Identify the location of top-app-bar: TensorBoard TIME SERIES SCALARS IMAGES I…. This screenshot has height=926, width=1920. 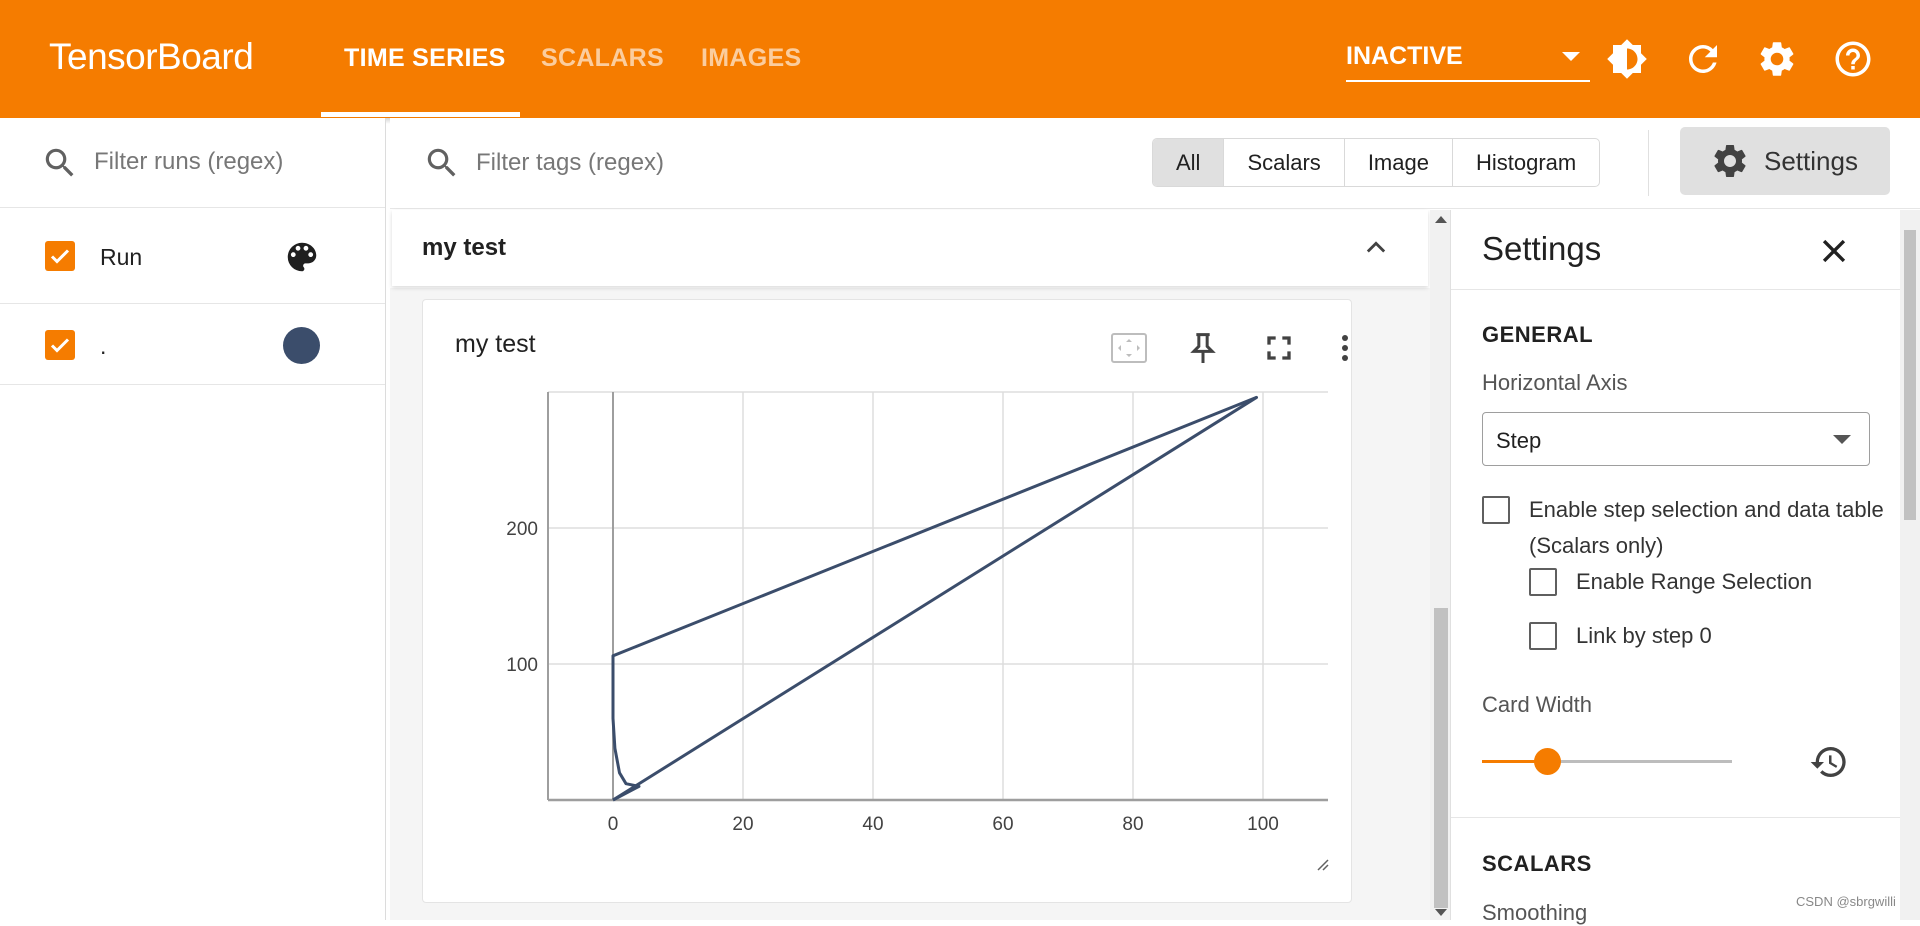
(960, 59).